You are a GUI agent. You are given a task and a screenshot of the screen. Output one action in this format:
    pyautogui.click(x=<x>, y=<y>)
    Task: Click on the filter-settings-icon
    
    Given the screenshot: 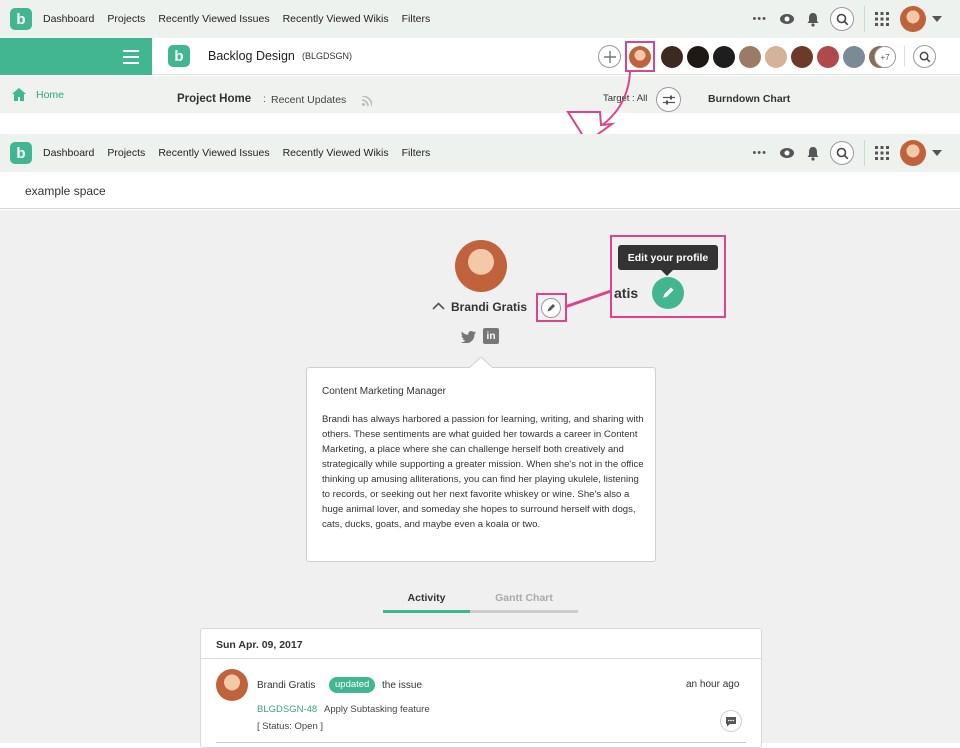 What is the action you would take?
    pyautogui.click(x=668, y=99)
    